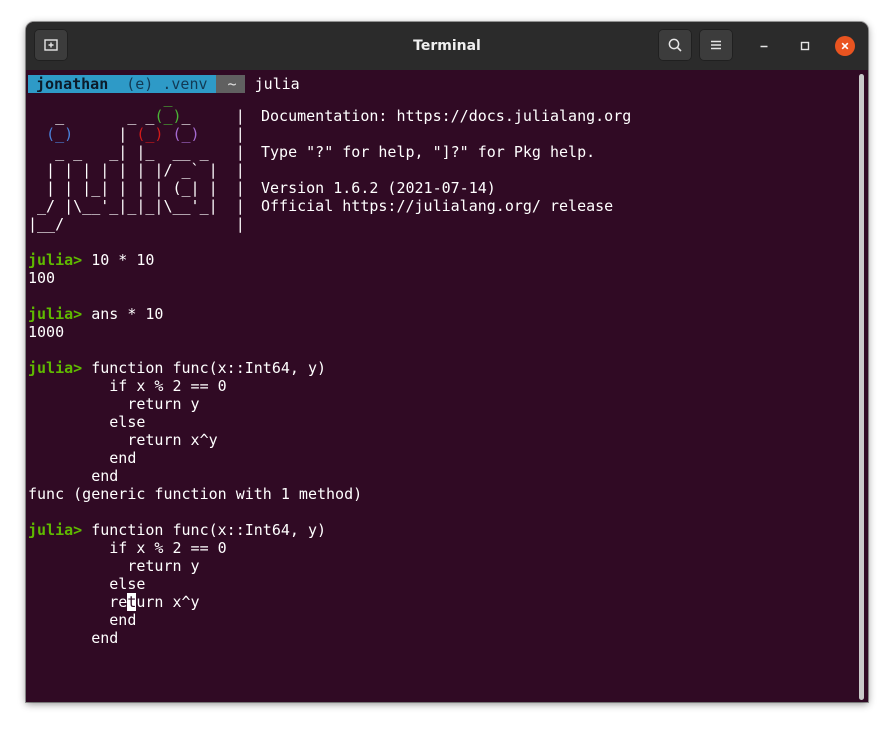 The height and width of the screenshot is (731, 894). What do you see at coordinates (164, 82) in the screenshot?
I see `shell-prompt-bar: jonathan (e) .venv ~ julia` at bounding box center [164, 82].